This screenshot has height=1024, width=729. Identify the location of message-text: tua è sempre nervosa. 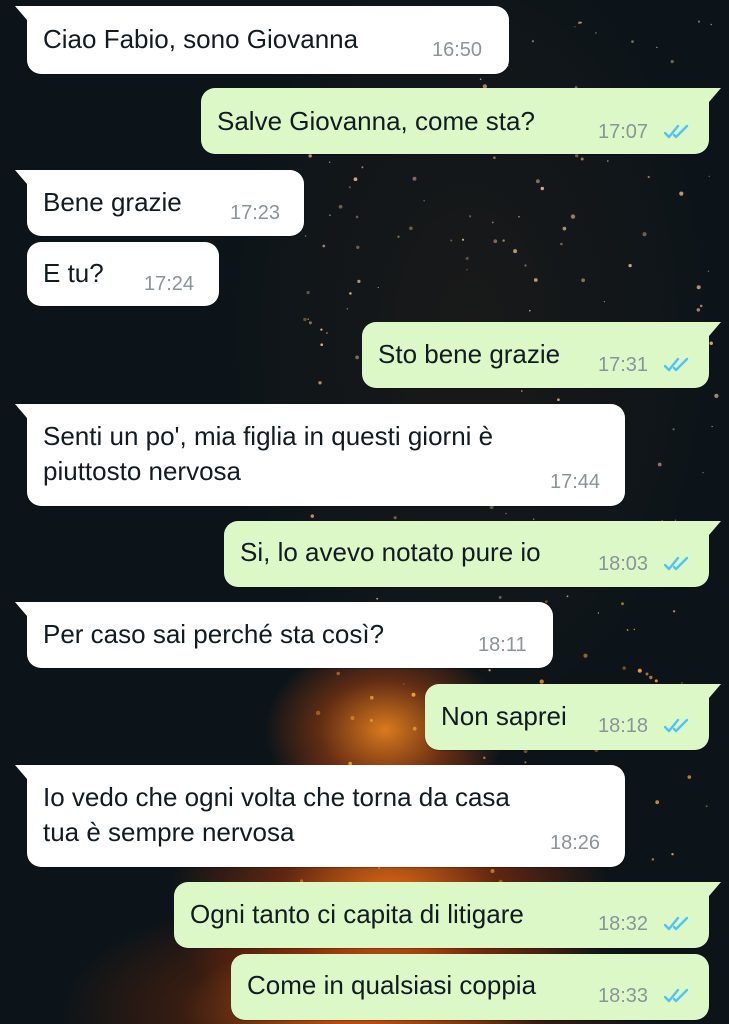
(169, 832).